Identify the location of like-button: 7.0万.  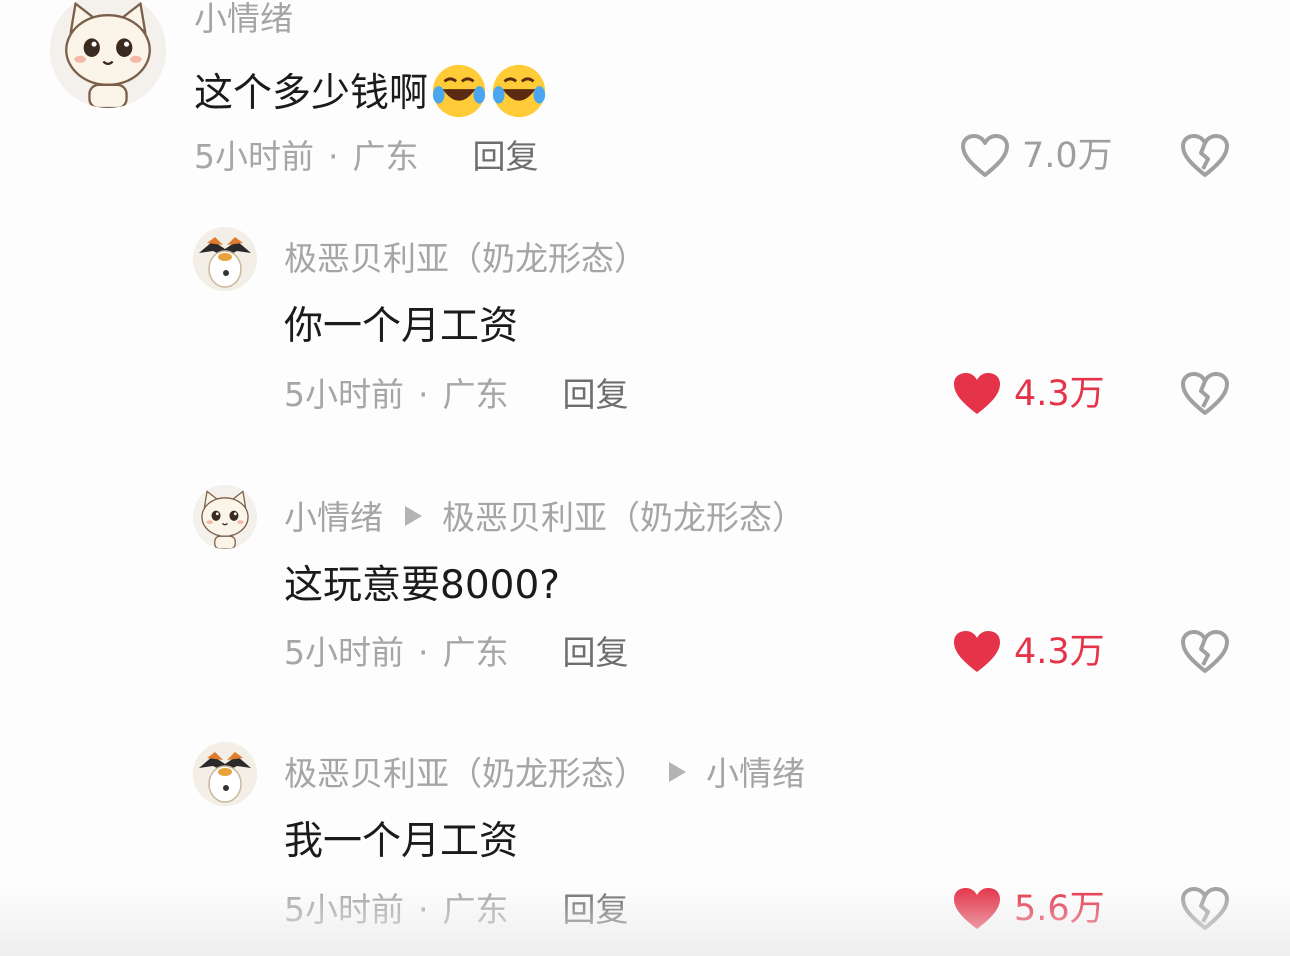
(1036, 156).